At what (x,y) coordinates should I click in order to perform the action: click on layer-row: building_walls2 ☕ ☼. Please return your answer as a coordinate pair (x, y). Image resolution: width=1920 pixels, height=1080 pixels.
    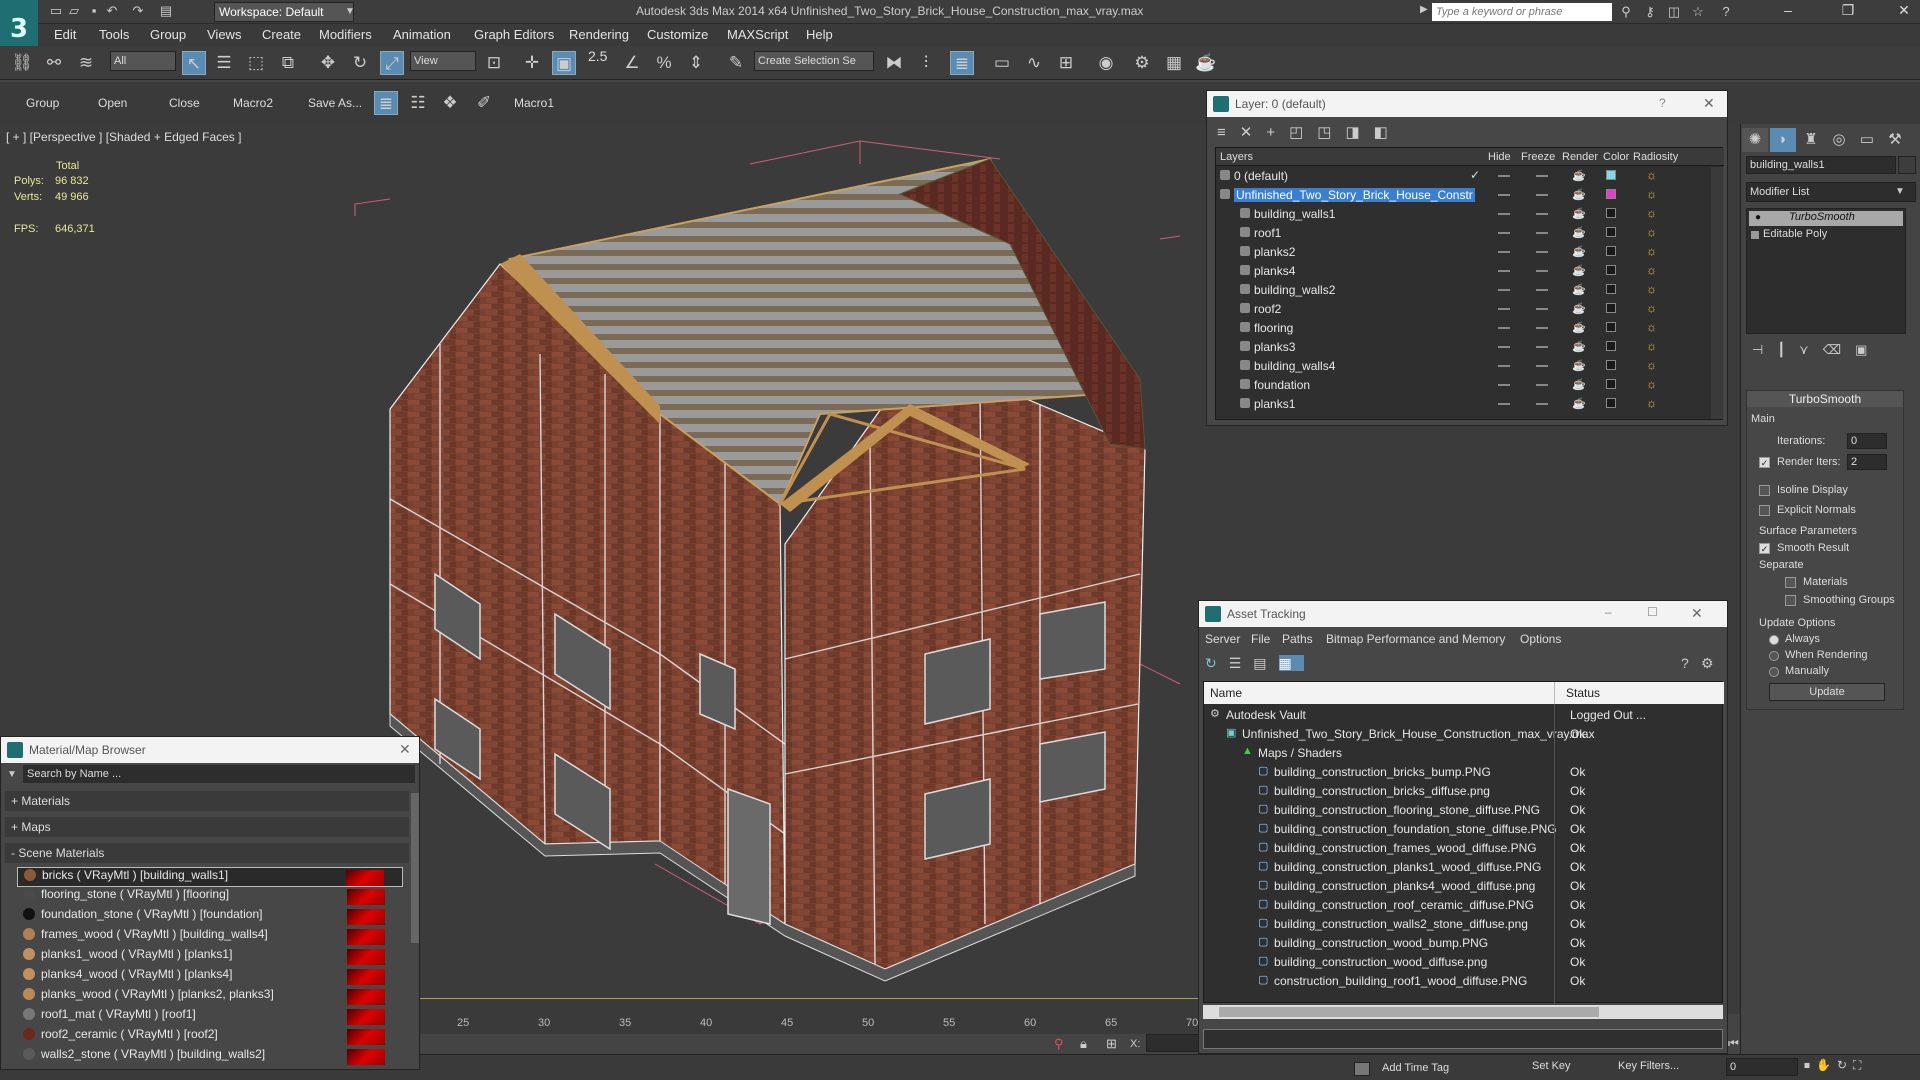
    Looking at the image, I should click on (1463, 290).